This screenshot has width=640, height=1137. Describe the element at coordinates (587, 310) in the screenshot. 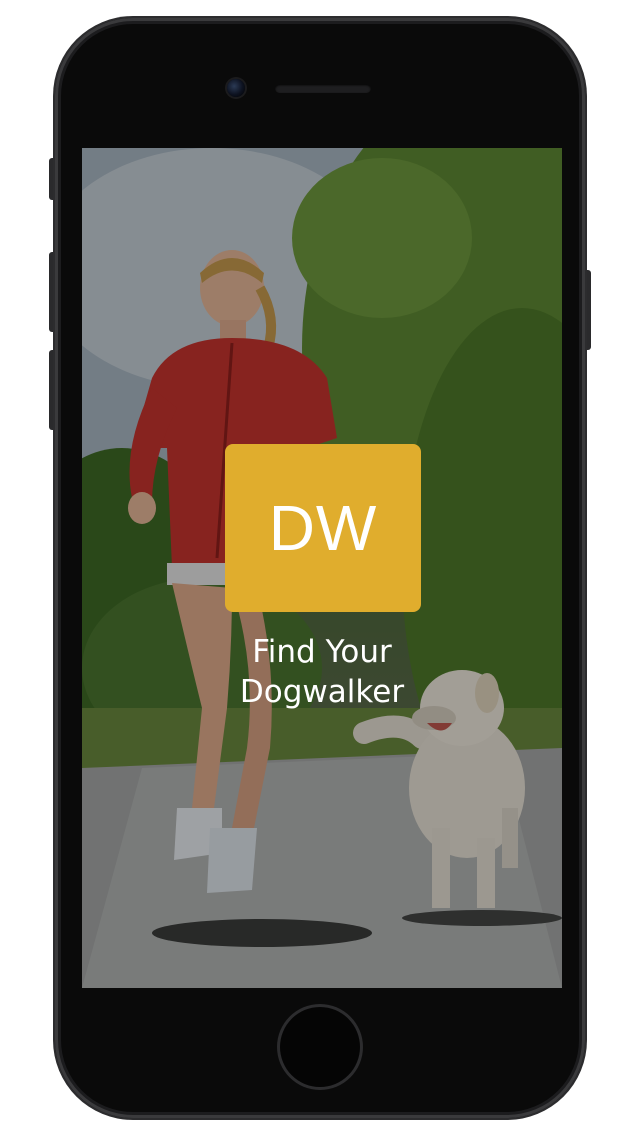

I see `power-button` at that location.